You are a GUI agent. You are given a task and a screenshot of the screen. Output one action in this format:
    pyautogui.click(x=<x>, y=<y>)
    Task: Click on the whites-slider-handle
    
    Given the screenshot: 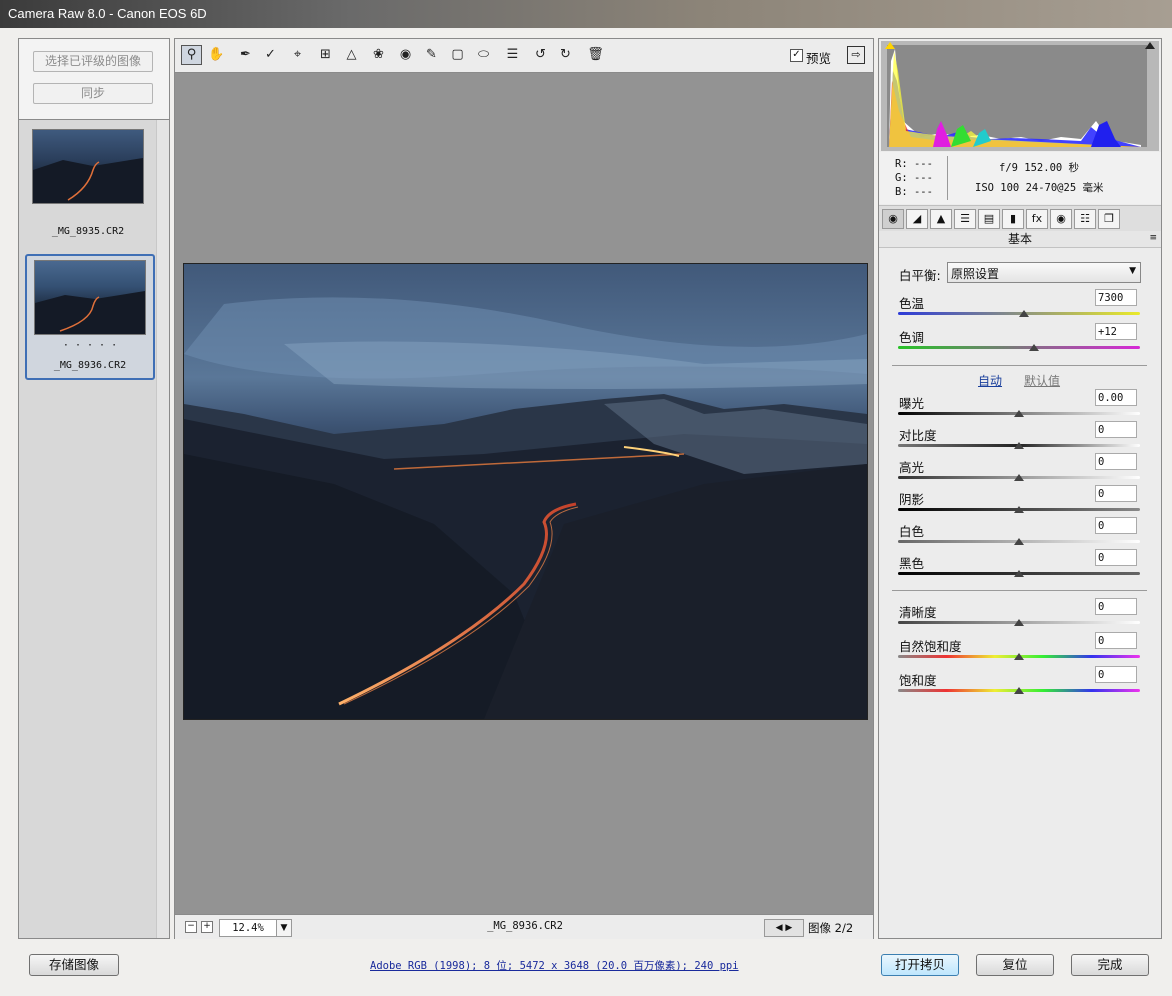 What is the action you would take?
    pyautogui.click(x=1019, y=541)
    